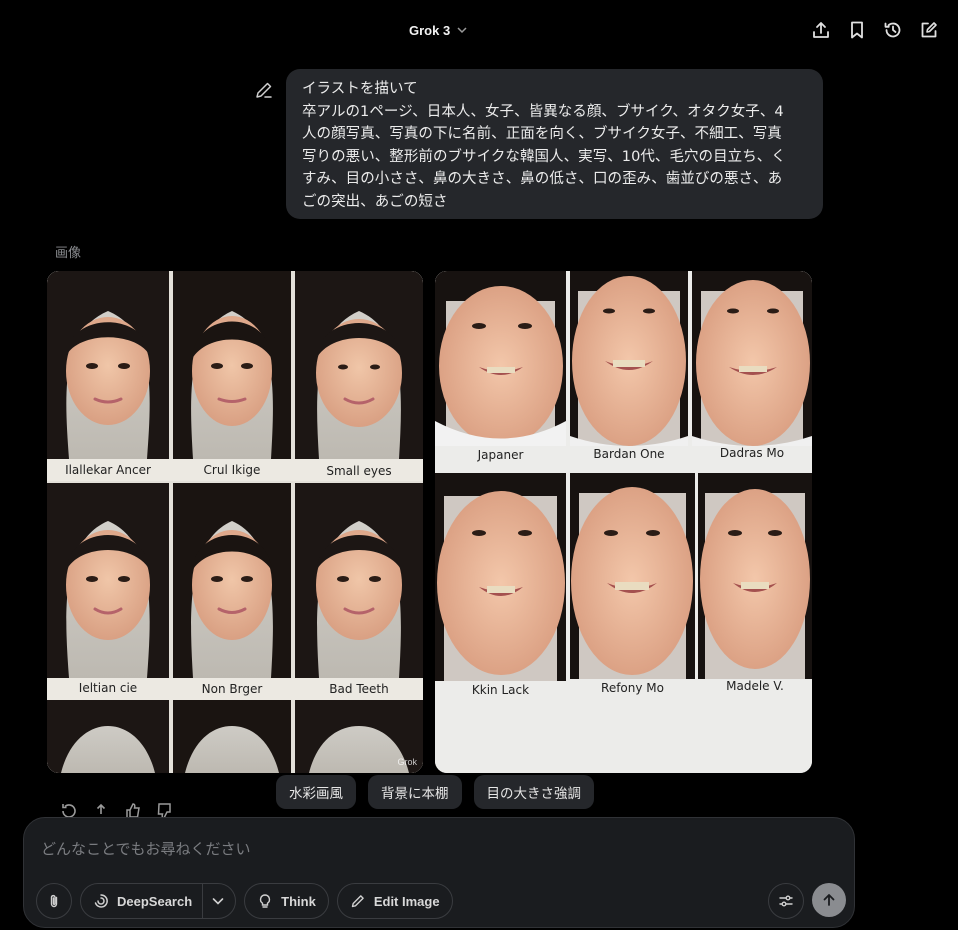 The height and width of the screenshot is (930, 958). What do you see at coordinates (232, 470) in the screenshot?
I see `photo-caption: Crul Ikige` at bounding box center [232, 470].